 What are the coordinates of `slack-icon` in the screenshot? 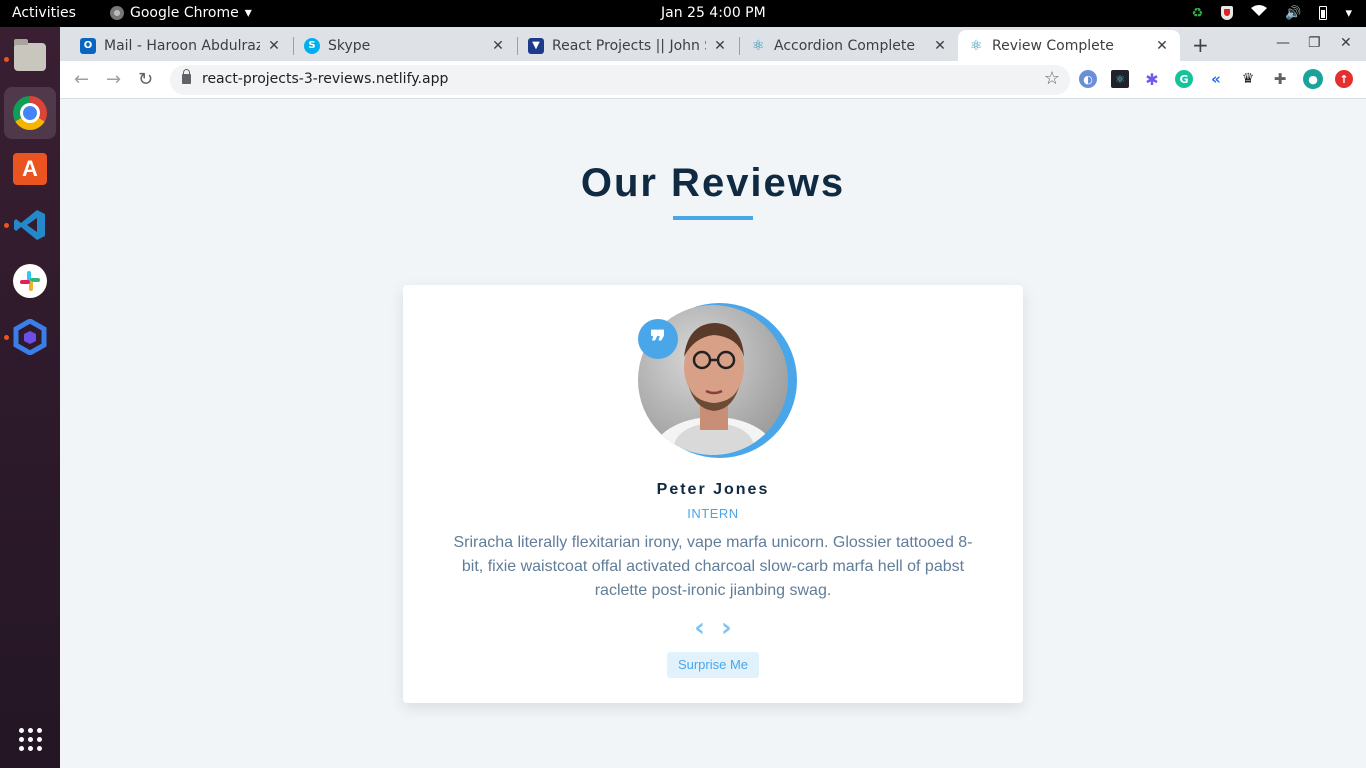 It's located at (30, 281).